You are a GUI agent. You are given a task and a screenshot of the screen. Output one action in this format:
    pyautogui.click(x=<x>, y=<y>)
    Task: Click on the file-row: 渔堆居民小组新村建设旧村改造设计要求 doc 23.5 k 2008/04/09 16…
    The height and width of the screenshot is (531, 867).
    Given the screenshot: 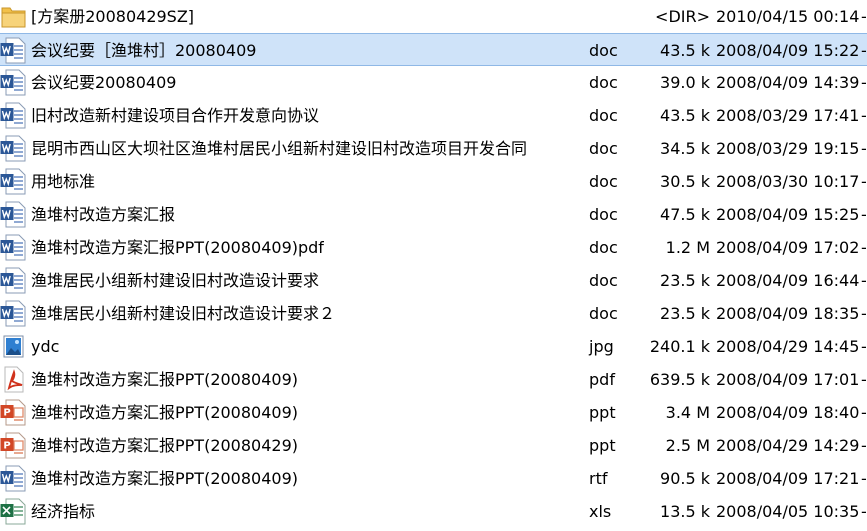 What is the action you would take?
    pyautogui.click(x=433, y=280)
    